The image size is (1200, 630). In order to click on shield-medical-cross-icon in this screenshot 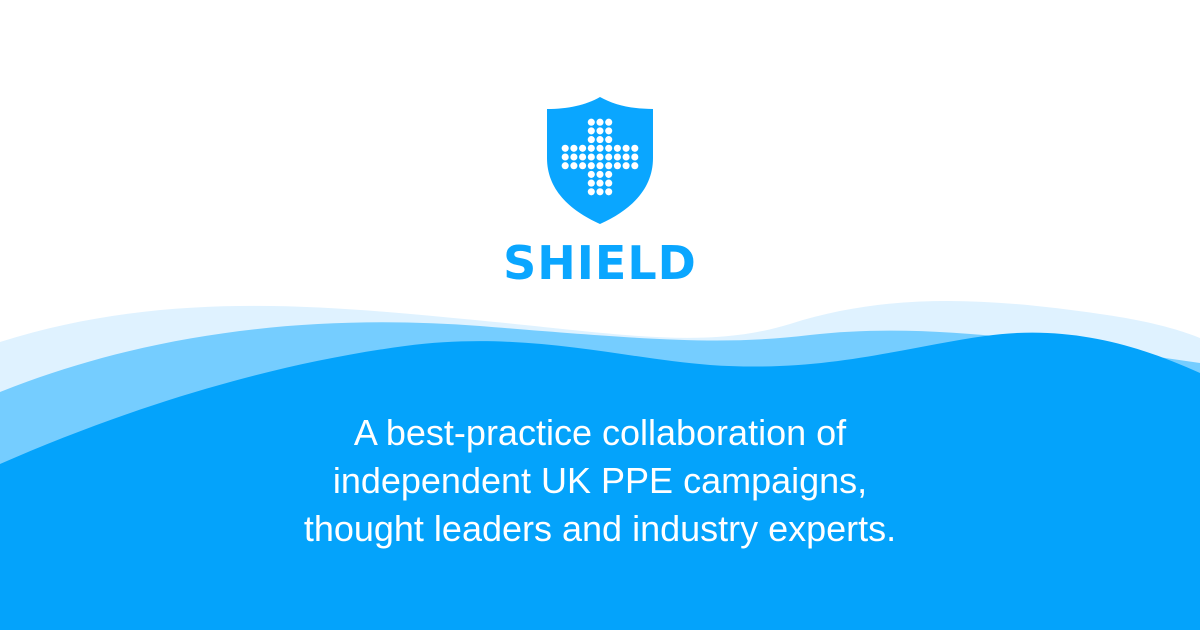, I will do `click(600, 160)`.